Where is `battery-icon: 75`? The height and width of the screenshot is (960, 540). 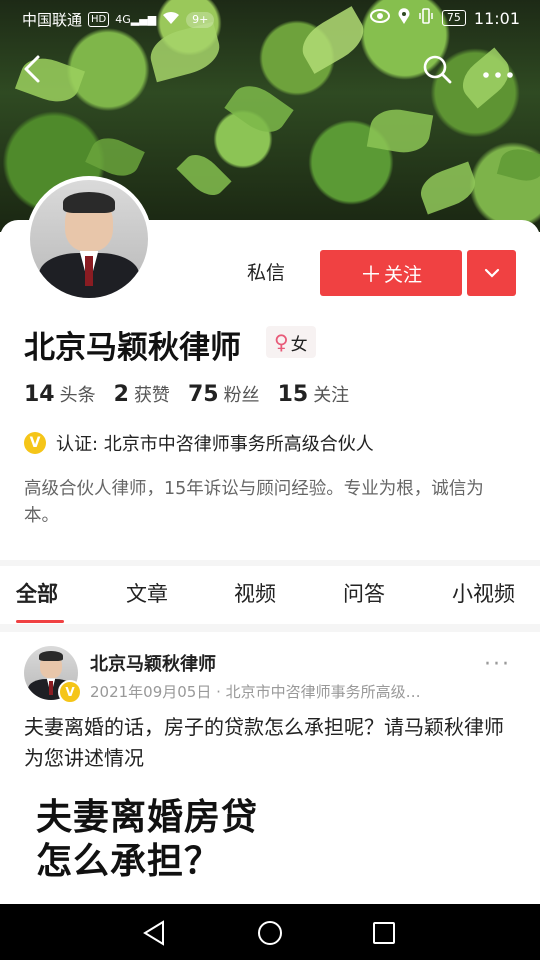
battery-icon: 75 is located at coordinates (453, 18).